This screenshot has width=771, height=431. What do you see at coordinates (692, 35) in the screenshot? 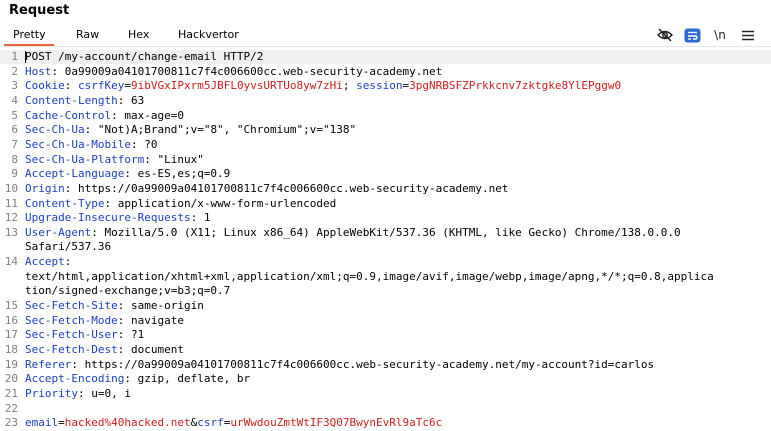
I see `wrap-icon` at bounding box center [692, 35].